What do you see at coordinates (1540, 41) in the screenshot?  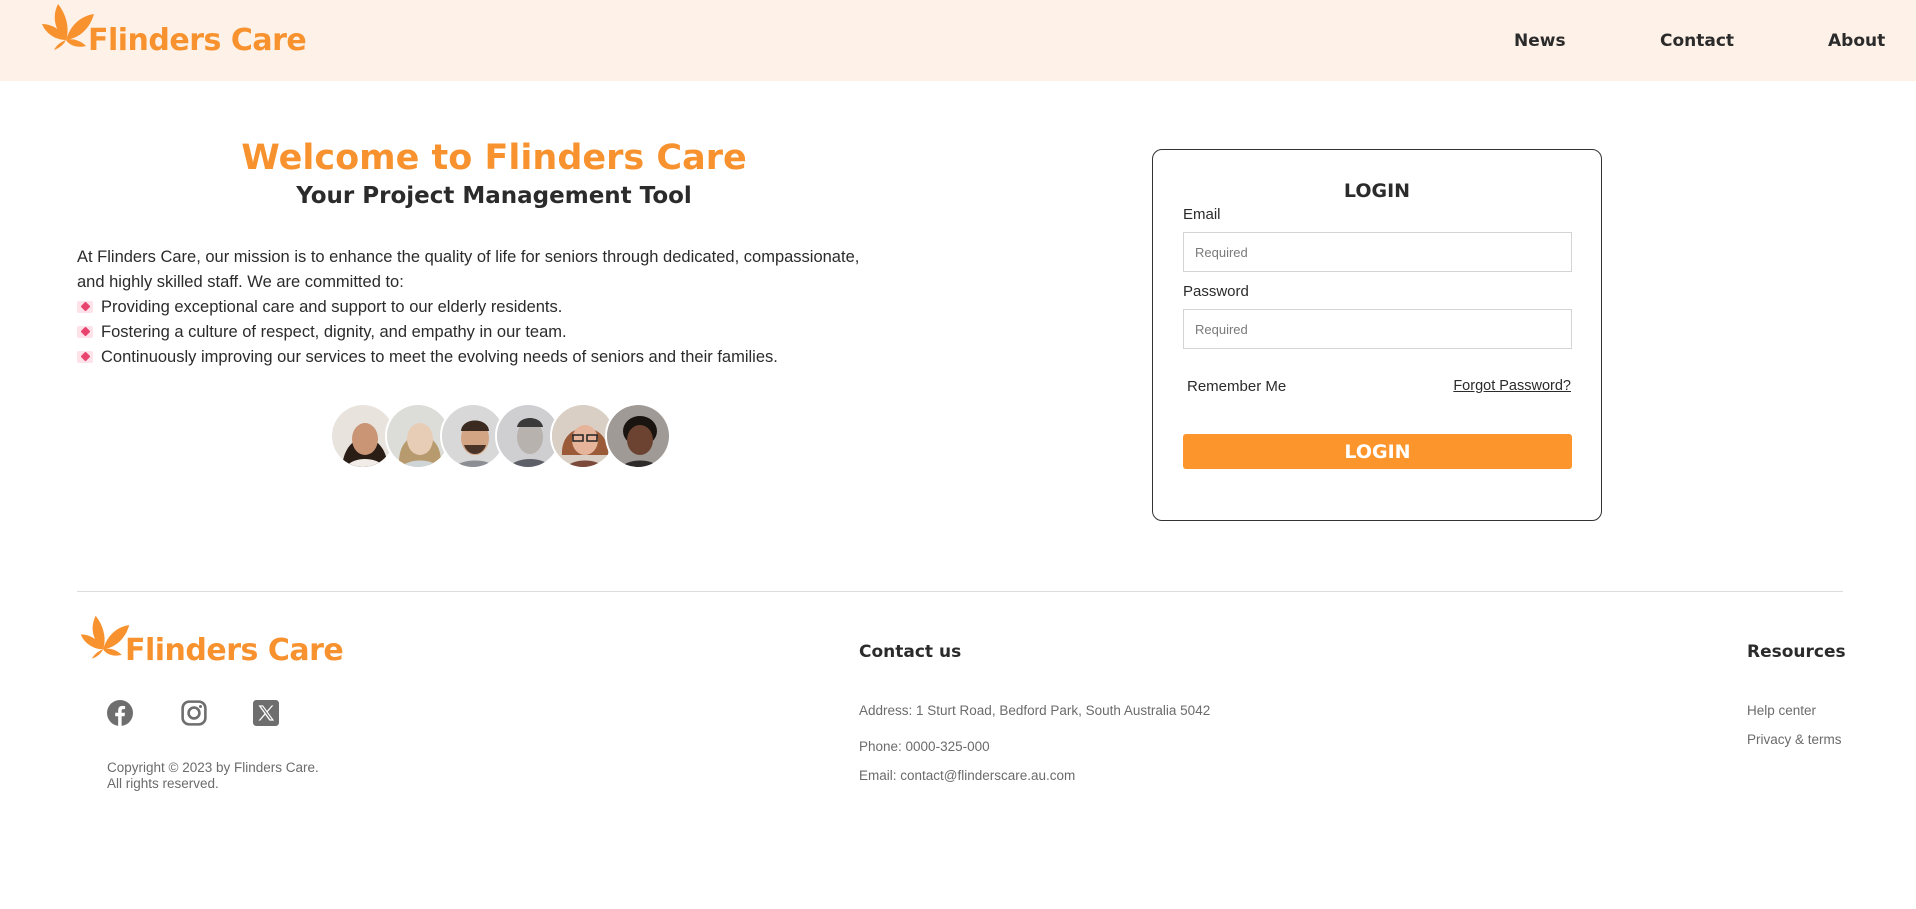 I see `nav-news: News` at bounding box center [1540, 41].